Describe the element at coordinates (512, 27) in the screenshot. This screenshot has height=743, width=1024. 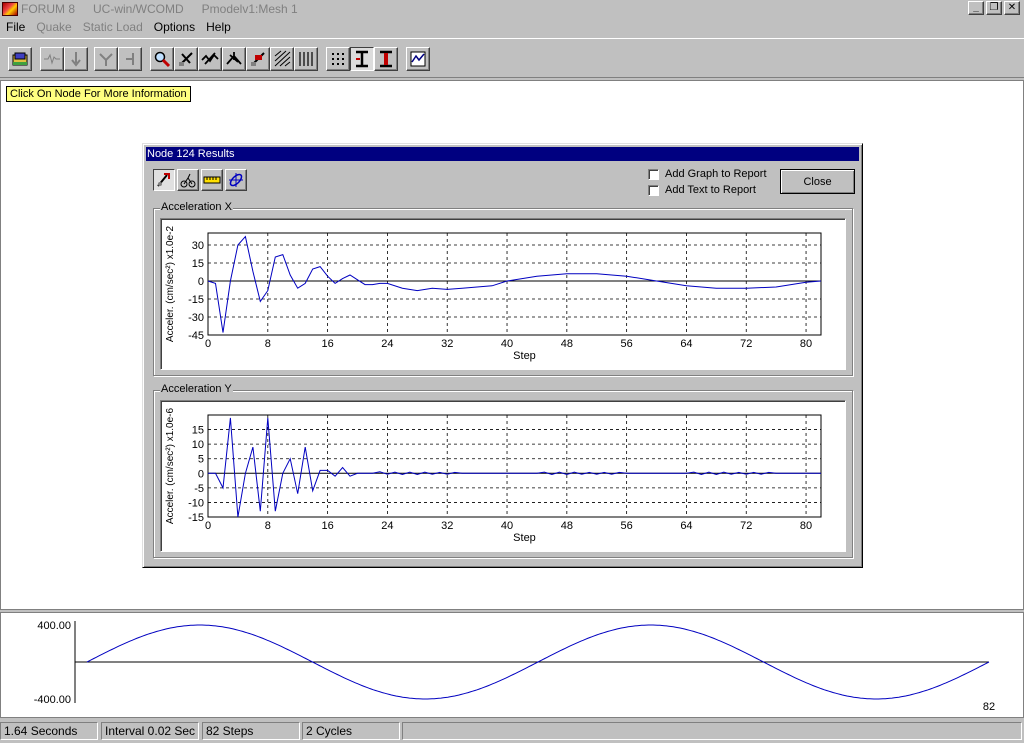
I see `menu-bar: File Quake Static Load Options Help` at that location.